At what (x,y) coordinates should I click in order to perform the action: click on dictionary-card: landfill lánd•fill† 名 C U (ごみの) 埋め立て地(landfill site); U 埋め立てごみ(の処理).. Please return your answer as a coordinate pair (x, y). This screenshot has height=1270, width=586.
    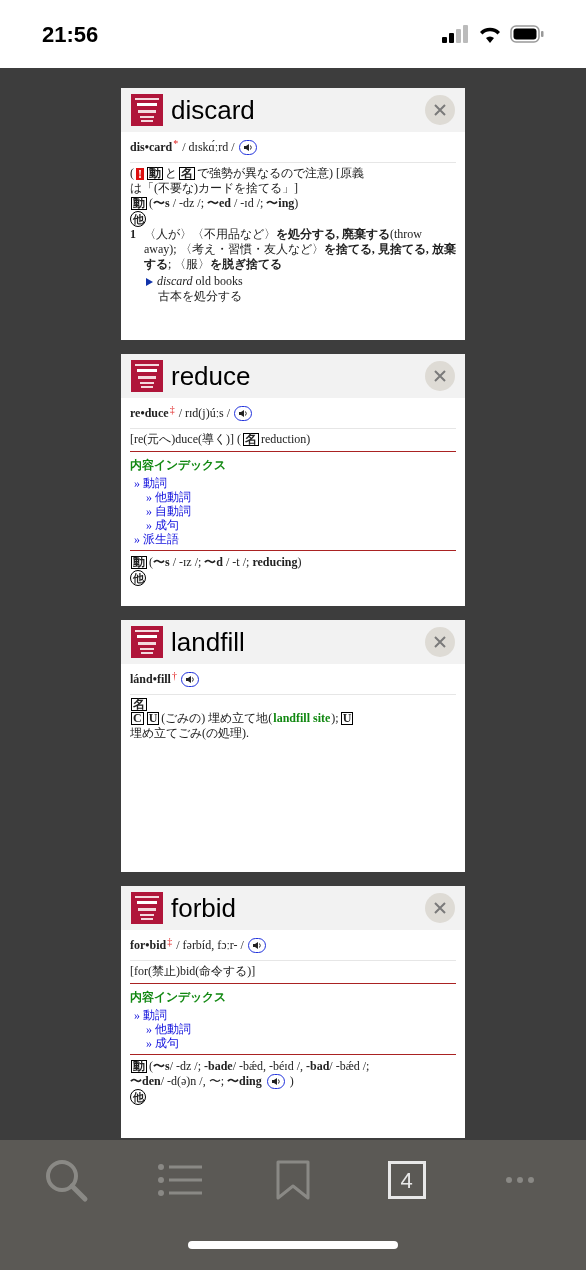
    Looking at the image, I should click on (293, 746).